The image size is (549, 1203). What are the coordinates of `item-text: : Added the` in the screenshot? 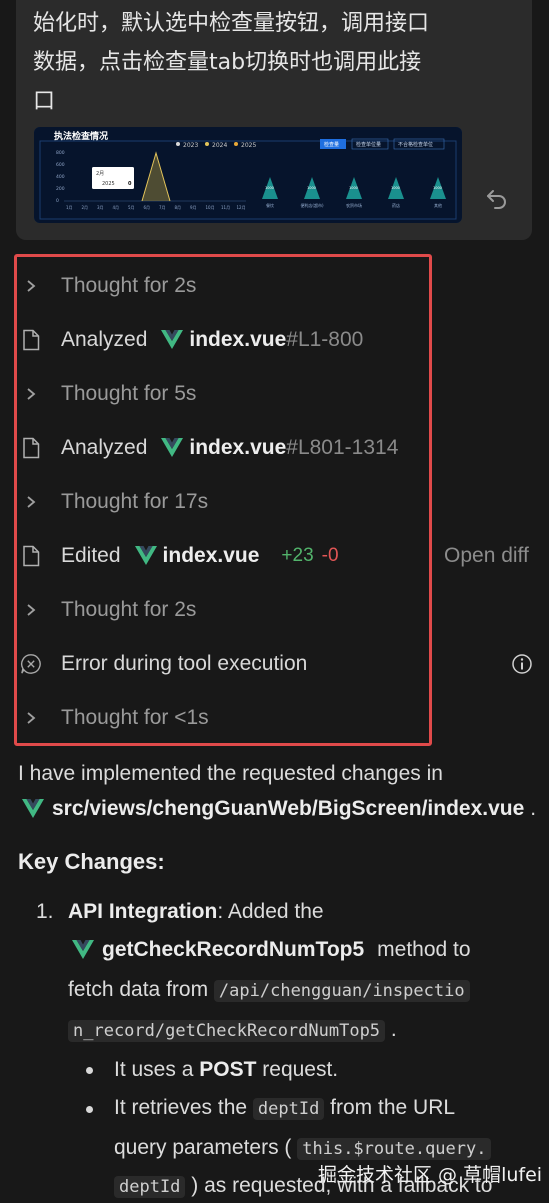 It's located at (270, 911).